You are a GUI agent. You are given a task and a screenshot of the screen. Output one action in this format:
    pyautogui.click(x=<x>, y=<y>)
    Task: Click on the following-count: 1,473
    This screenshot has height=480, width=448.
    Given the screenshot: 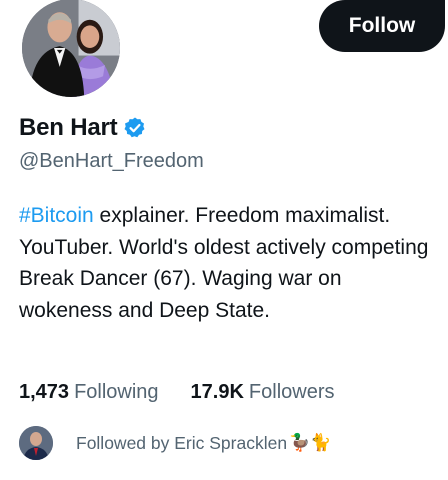 What is the action you would take?
    pyautogui.click(x=44, y=392)
    